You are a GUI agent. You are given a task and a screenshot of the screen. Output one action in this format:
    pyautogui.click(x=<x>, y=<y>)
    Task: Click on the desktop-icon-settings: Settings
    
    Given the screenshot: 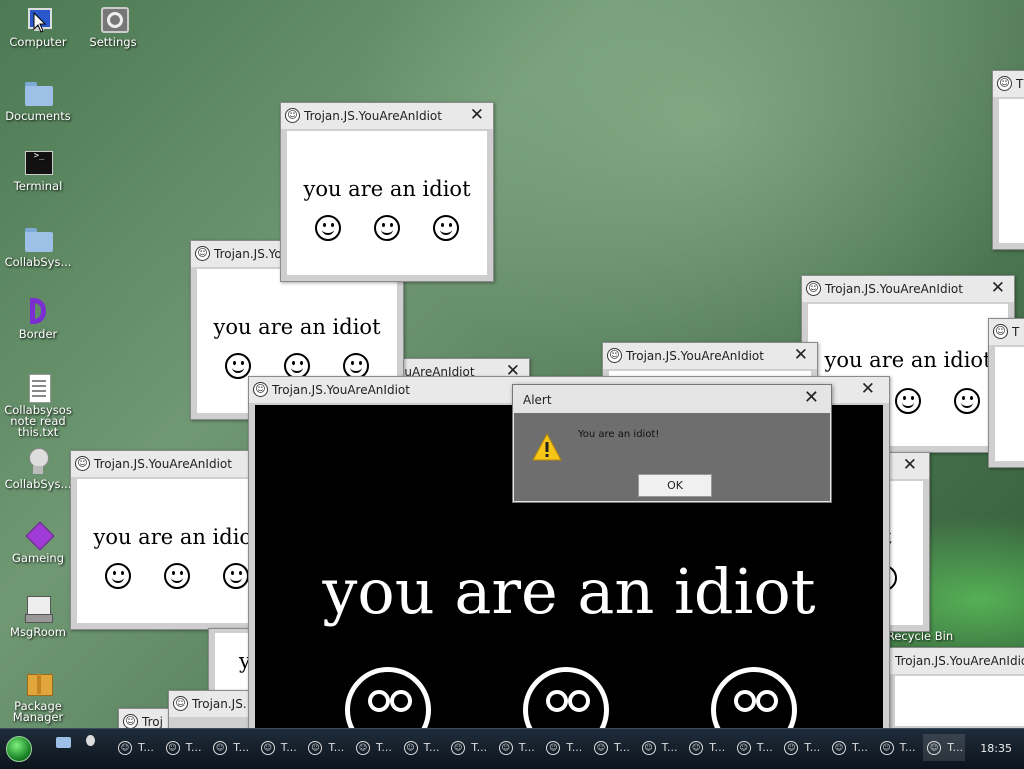 What is the action you would take?
    pyautogui.click(x=113, y=27)
    